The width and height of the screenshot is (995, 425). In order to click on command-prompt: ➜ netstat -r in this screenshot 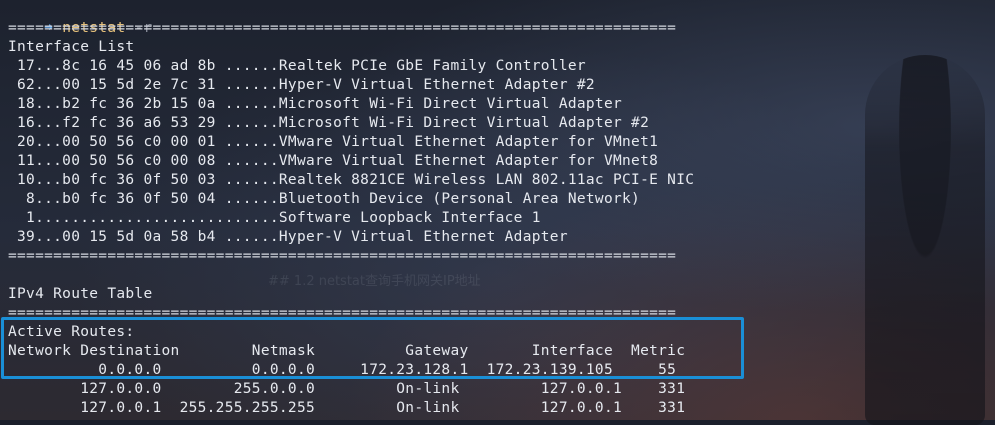, I will do `click(501, 18)`.